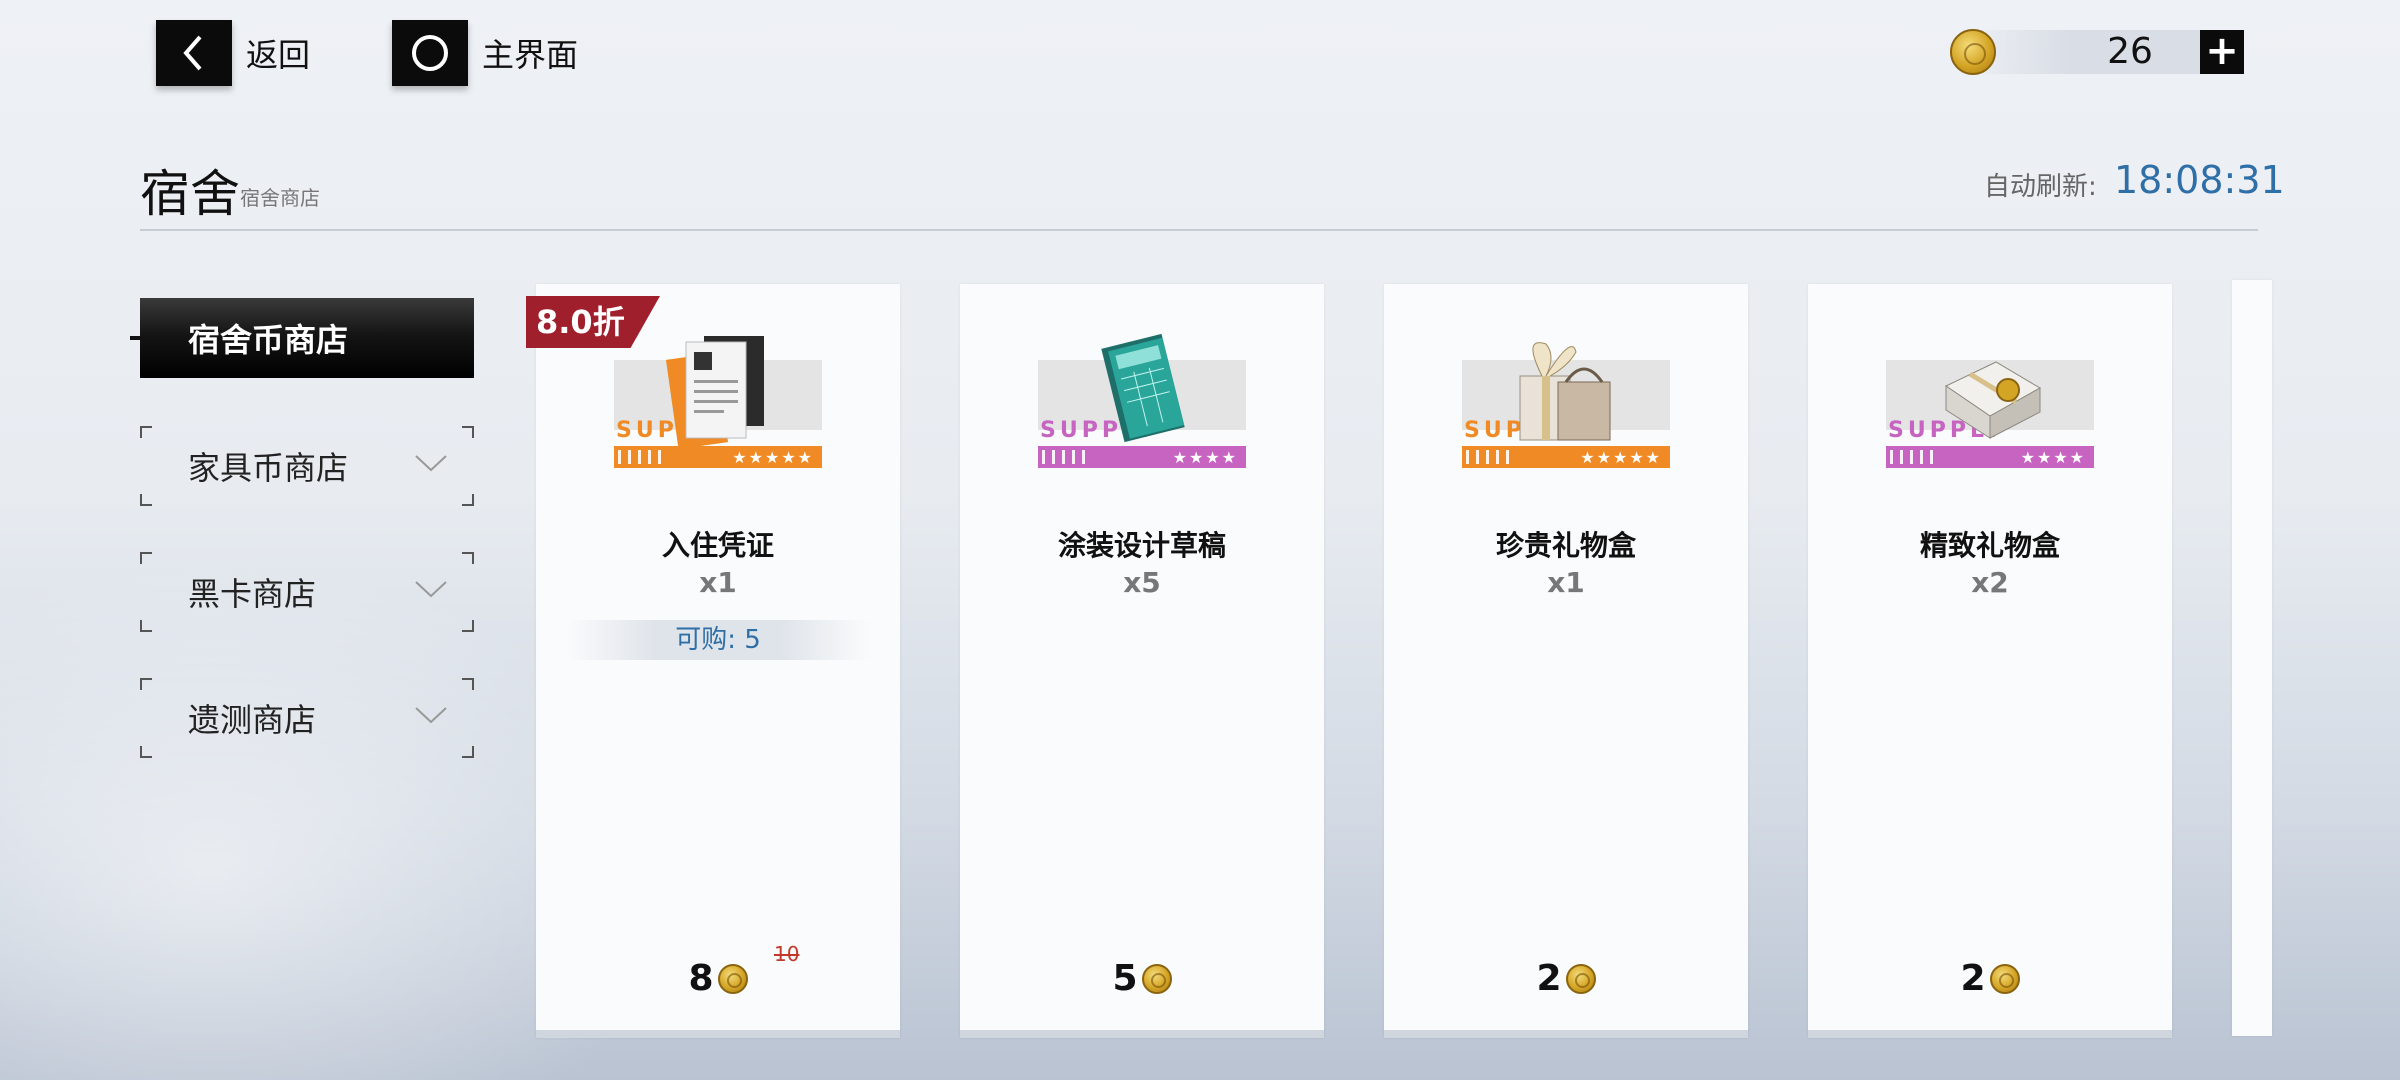 The image size is (2400, 1080). What do you see at coordinates (701, 978) in the screenshot?
I see `price-value: 8` at bounding box center [701, 978].